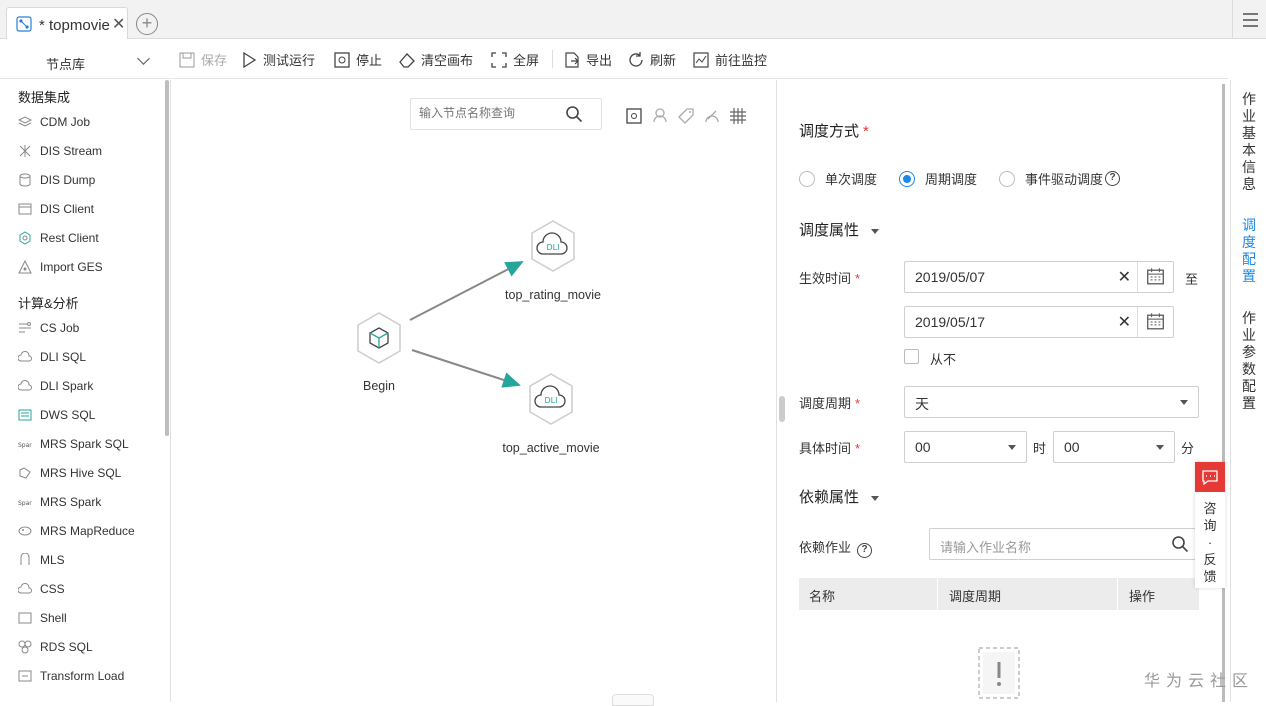 The image size is (1266, 706). Describe the element at coordinates (56, 180) in the screenshot. I see `node-item: DIS Dump` at that location.